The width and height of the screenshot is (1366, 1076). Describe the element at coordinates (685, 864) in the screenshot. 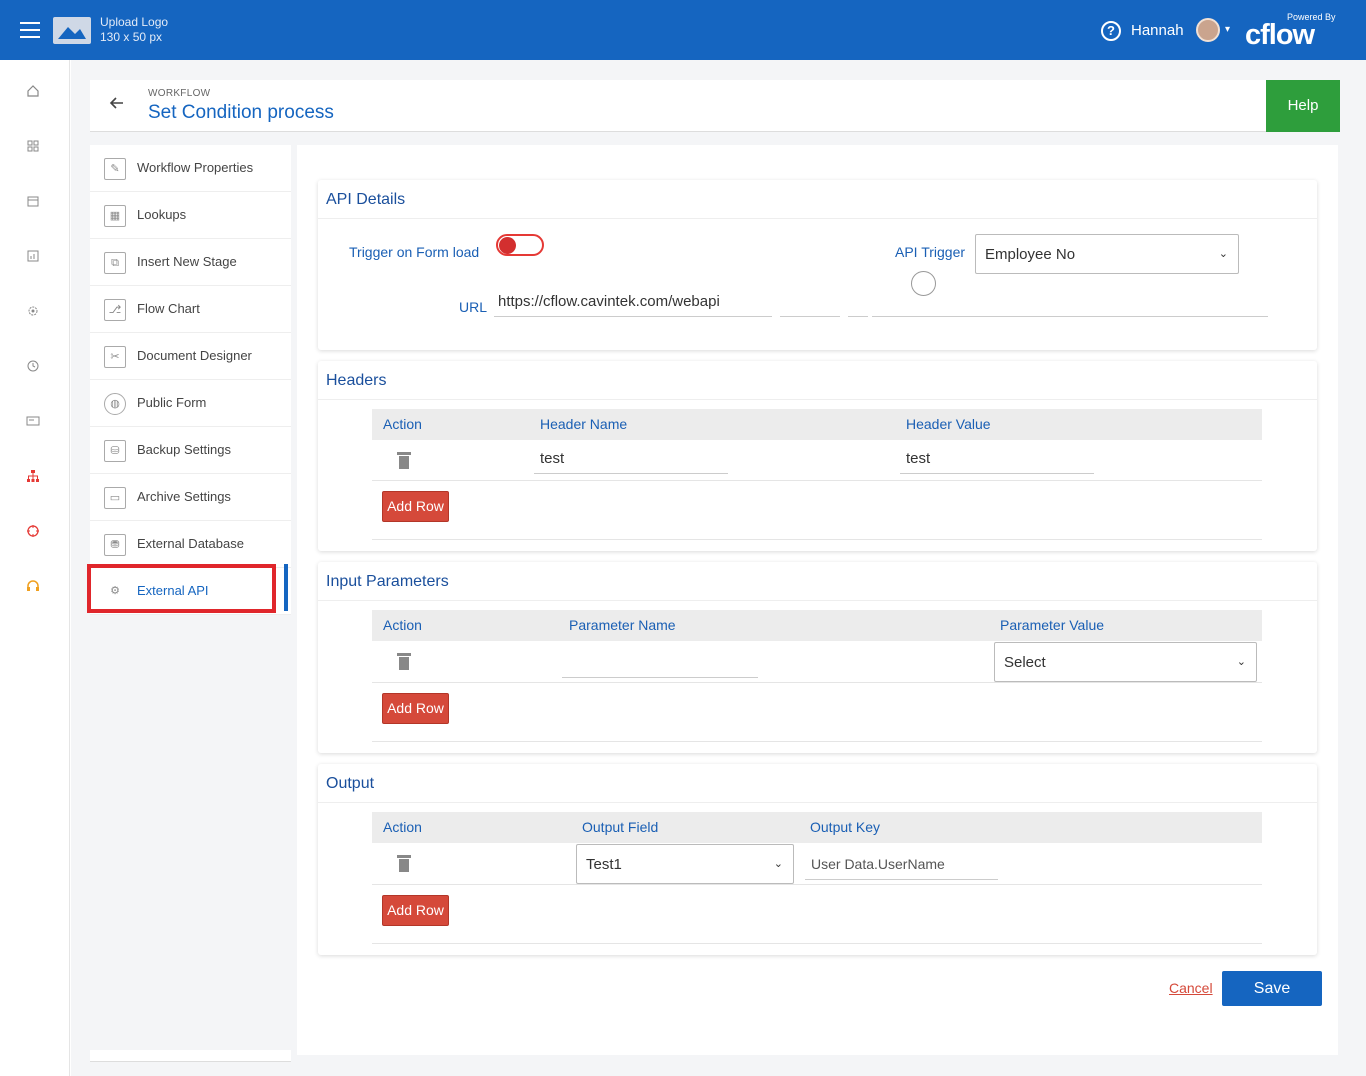

I see `output-field-select: Test1 ⌄` at that location.